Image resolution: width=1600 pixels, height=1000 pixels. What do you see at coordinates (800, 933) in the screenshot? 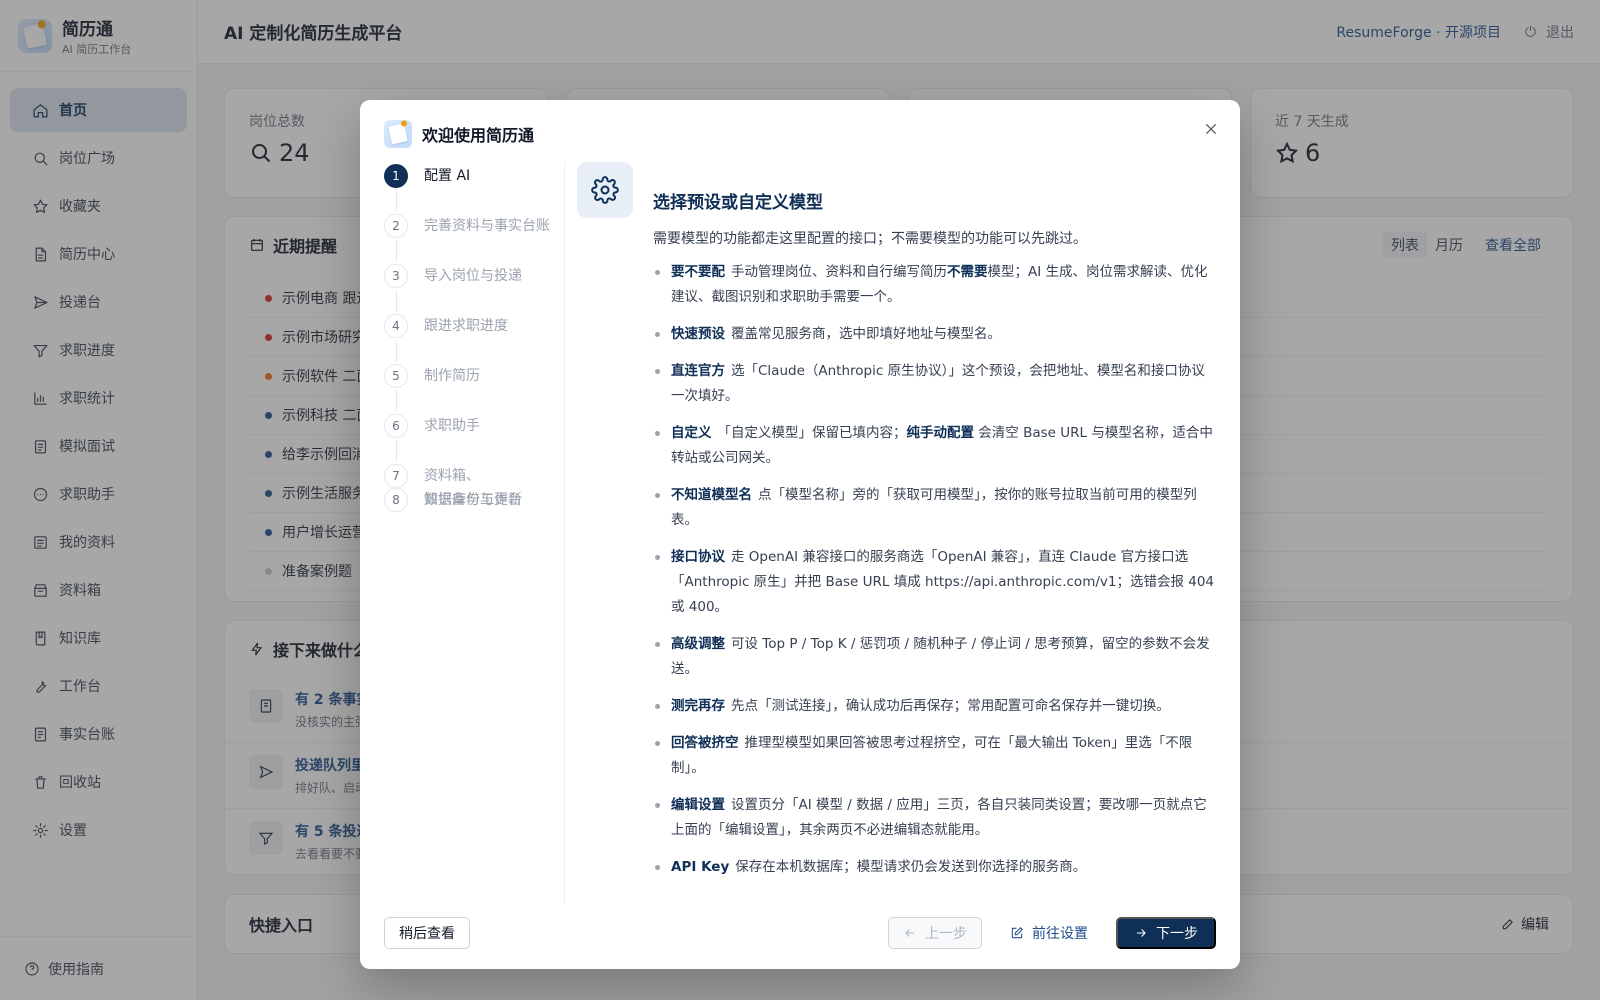
I see `dialog-footer: 稍后查看 上一步 前往设置 下一步` at bounding box center [800, 933].